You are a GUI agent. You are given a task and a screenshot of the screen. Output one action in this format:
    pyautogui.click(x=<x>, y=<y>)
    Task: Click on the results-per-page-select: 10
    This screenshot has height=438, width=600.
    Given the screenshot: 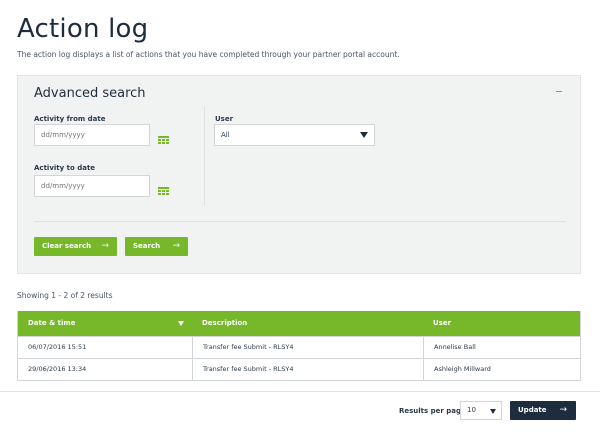 What is the action you would take?
    pyautogui.click(x=481, y=410)
    